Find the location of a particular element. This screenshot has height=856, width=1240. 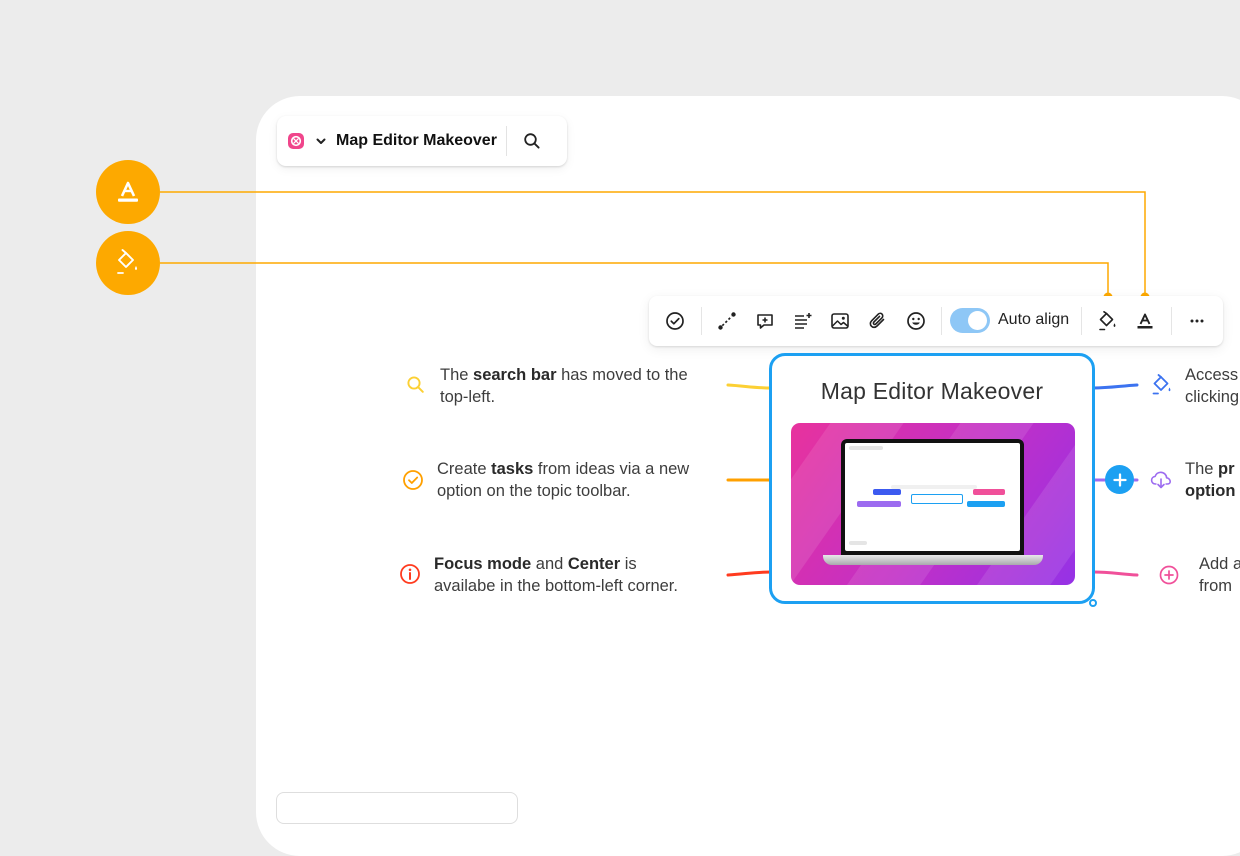

central-topic-title: Map Editor Makeover is located at coordinates (932, 391).